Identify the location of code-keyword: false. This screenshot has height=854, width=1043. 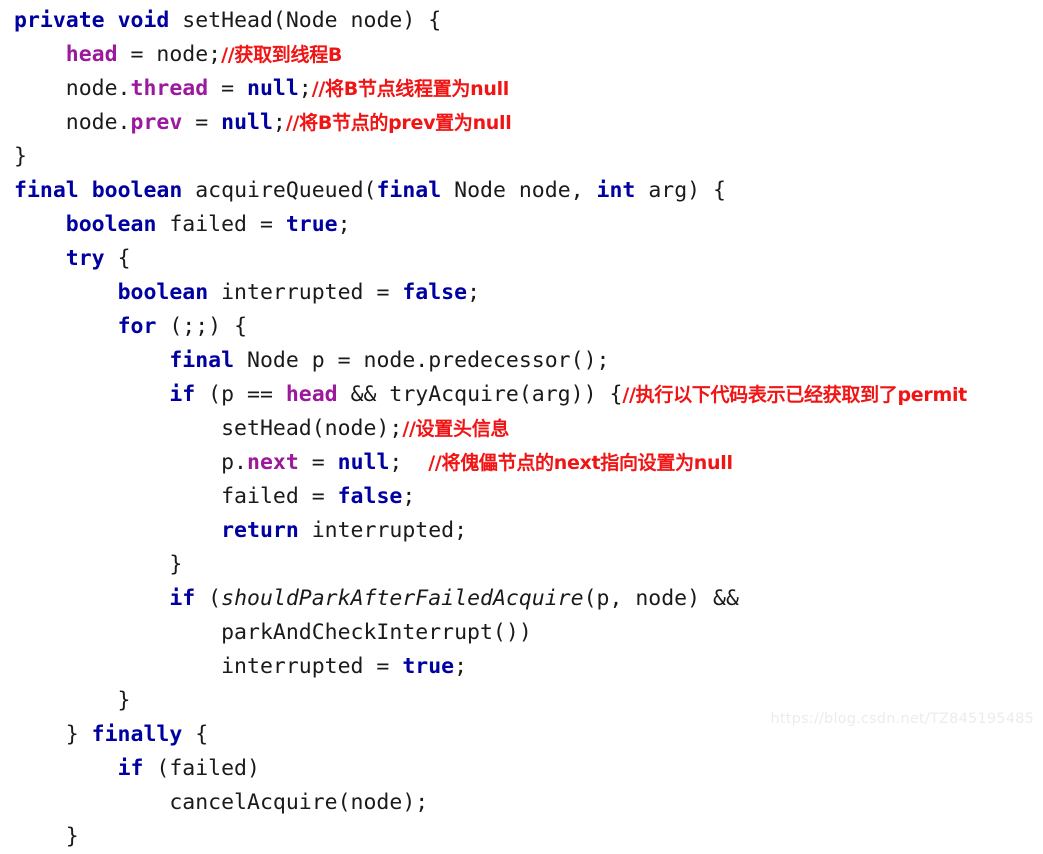
(435, 292).